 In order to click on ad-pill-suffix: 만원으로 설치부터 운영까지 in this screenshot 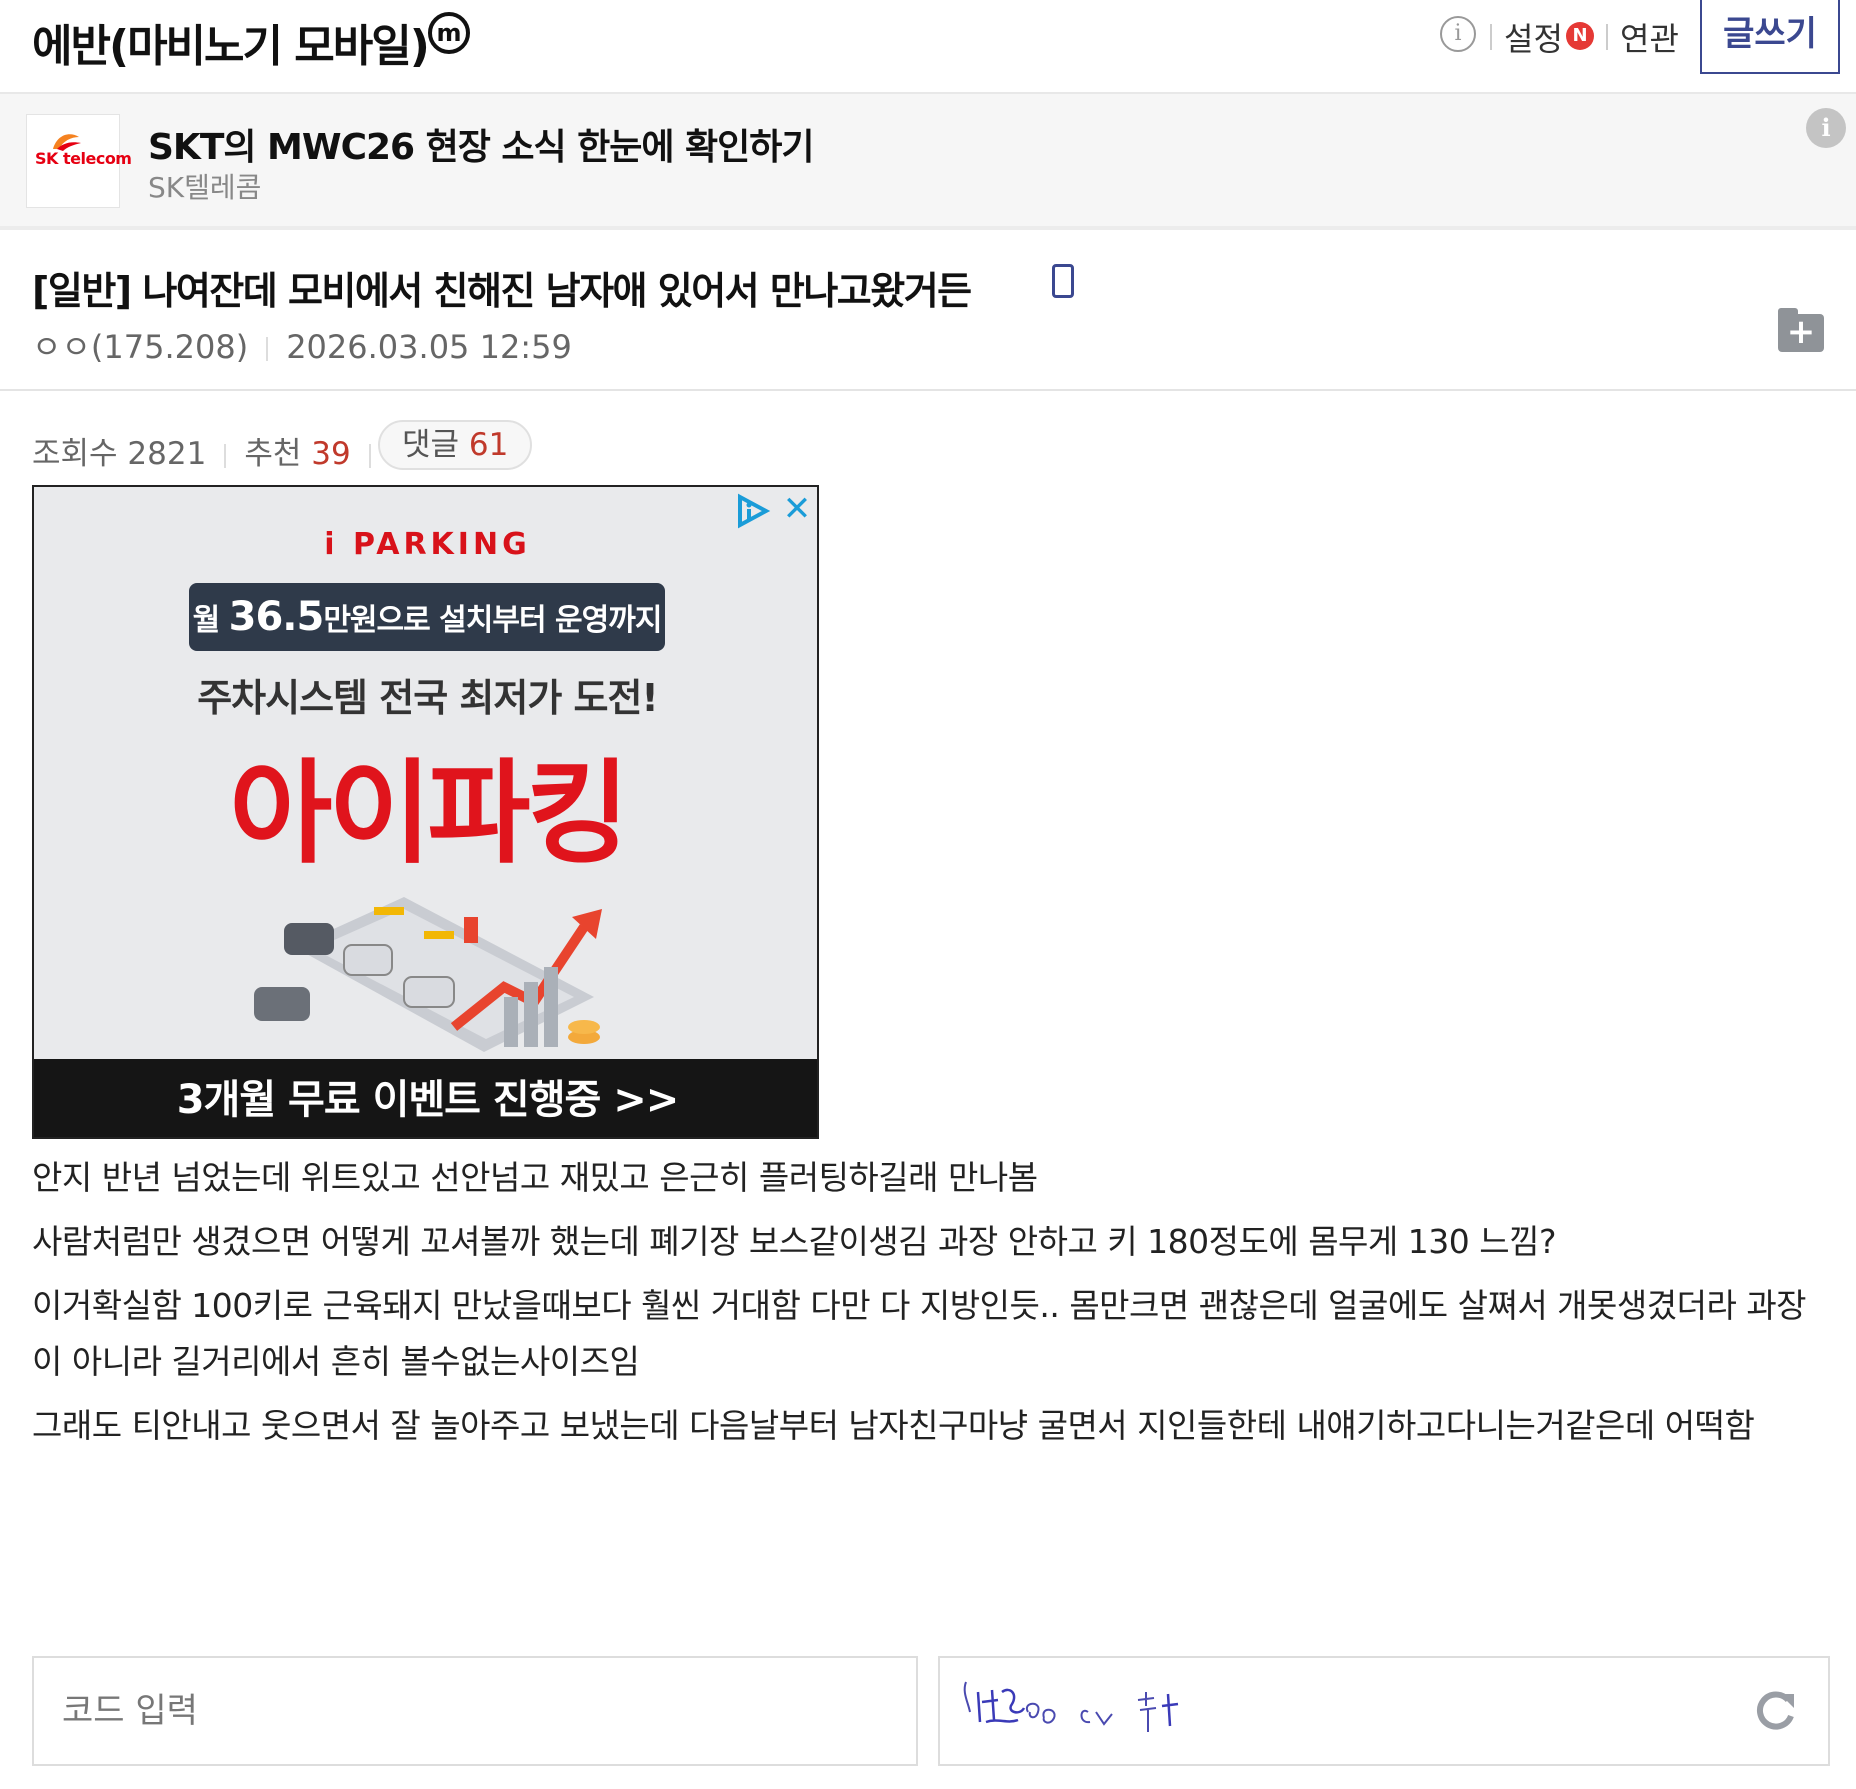, I will do `click(492, 620)`.